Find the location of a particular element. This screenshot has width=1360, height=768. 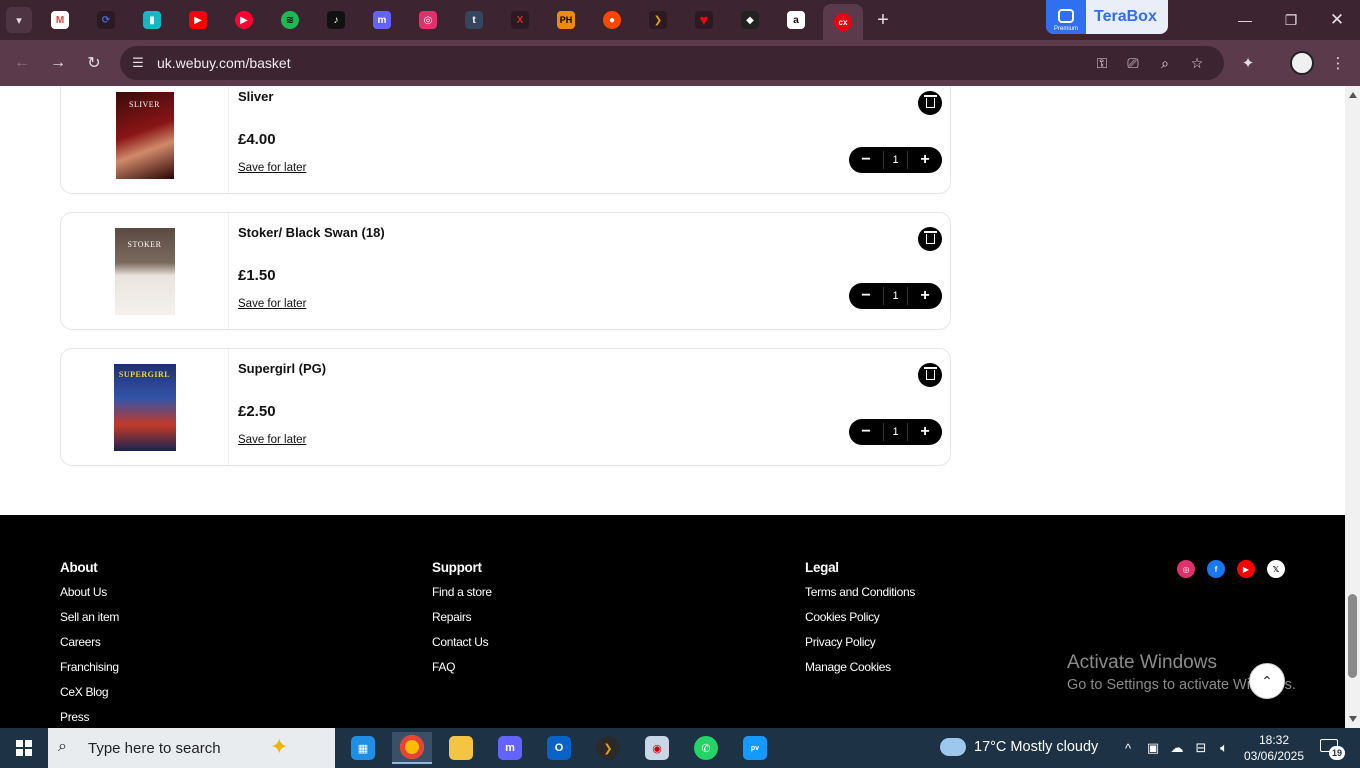

footer-link-careers: Careers is located at coordinates (89, 647).